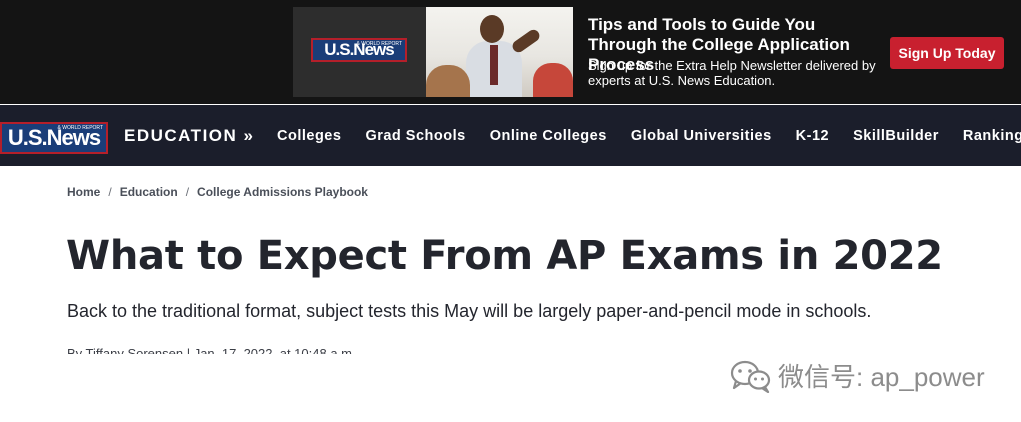 Image resolution: width=1021 pixels, height=422 pixels. Describe the element at coordinates (986, 136) in the screenshot. I see `nav-item-rankings: Rankings` at that location.